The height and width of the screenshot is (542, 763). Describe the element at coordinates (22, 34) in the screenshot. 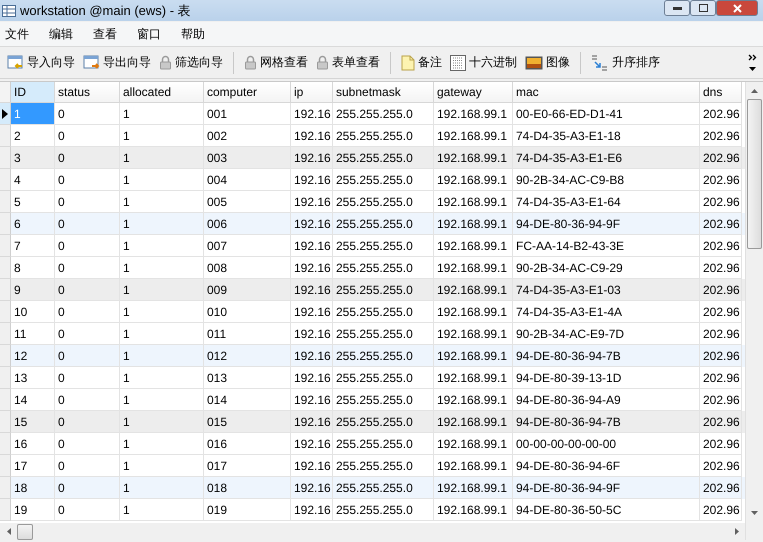

I see `menu-item: 文件` at that location.